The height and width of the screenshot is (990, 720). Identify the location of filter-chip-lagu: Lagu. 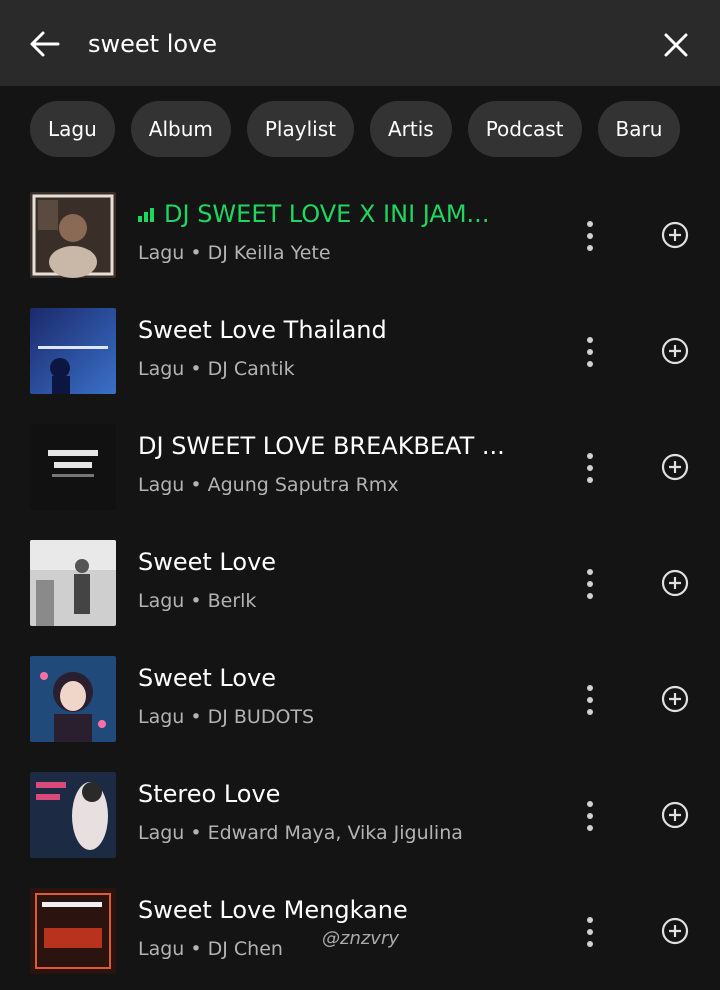
(72, 129).